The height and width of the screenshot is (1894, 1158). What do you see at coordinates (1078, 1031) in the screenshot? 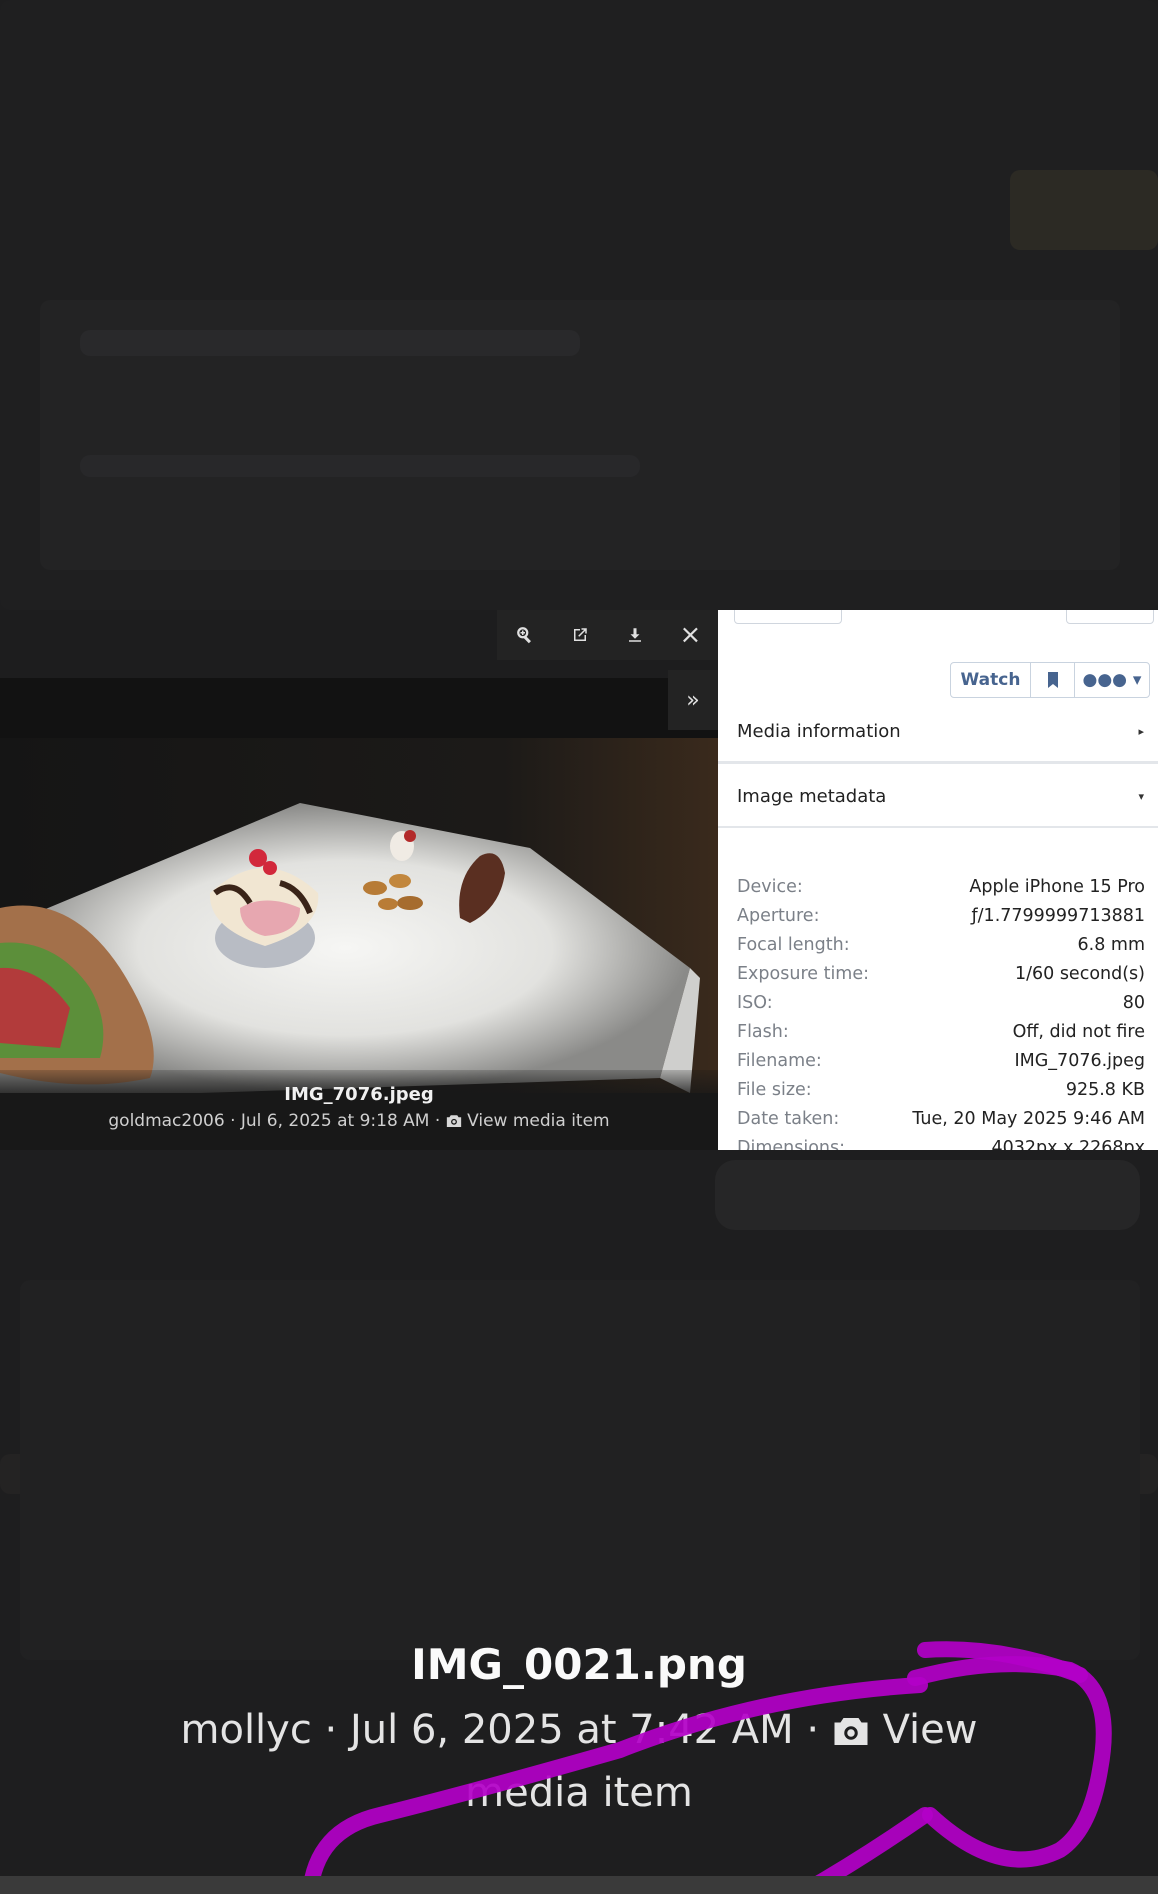
I see `metadata-value: Off, did not fire` at bounding box center [1078, 1031].